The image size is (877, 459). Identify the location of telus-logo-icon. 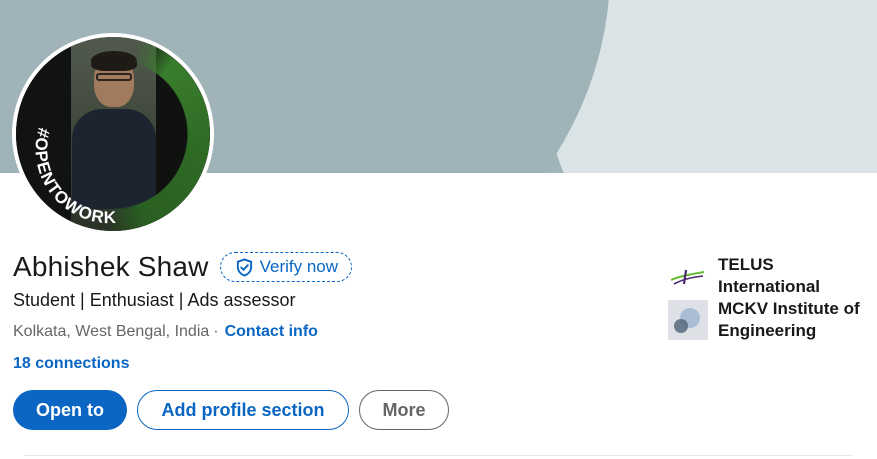
(688, 276).